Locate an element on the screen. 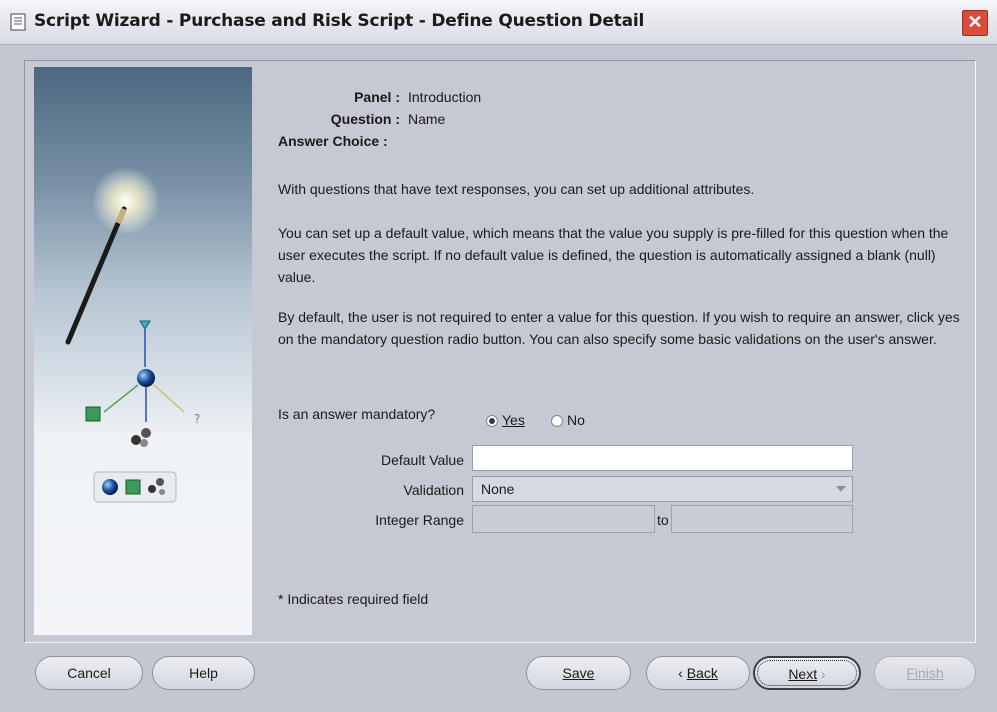 This screenshot has height=712, width=997. finish-button: Finish is located at coordinates (925, 673).